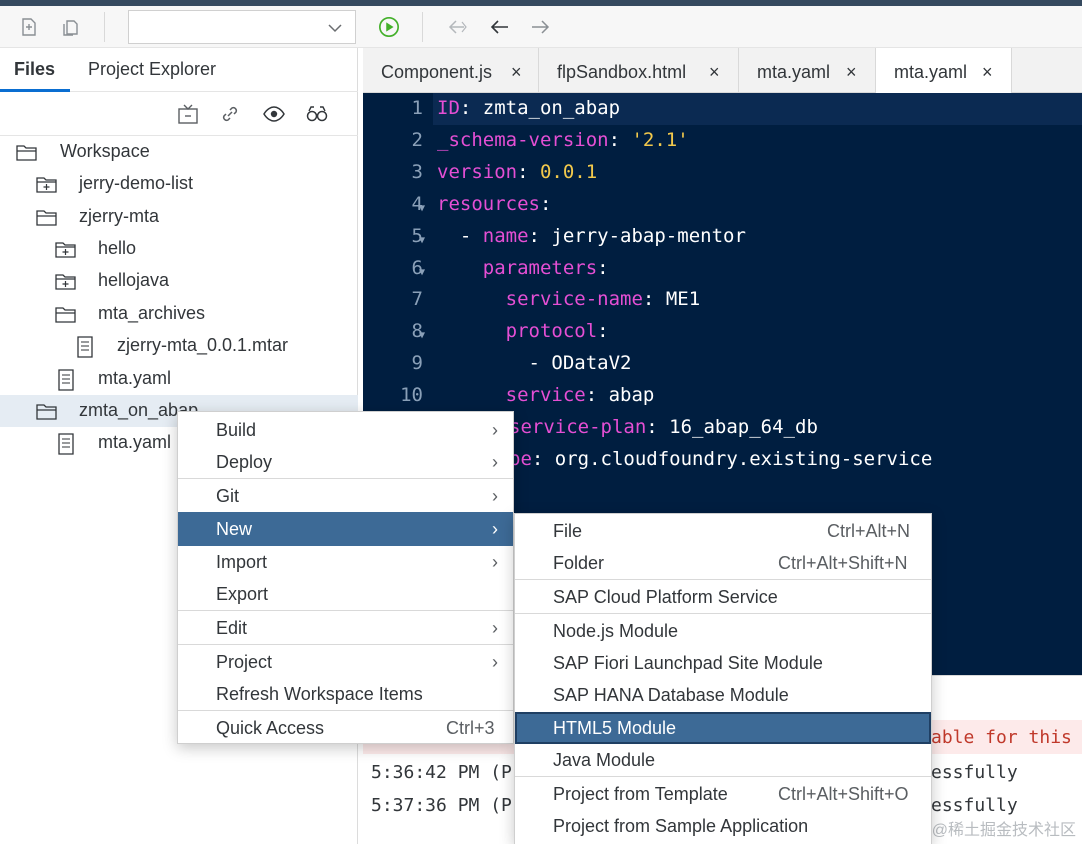 This screenshot has height=844, width=1082. Describe the element at coordinates (723, 728) in the screenshot. I see `submenu-item-html5-module: HTML5 Module` at that location.